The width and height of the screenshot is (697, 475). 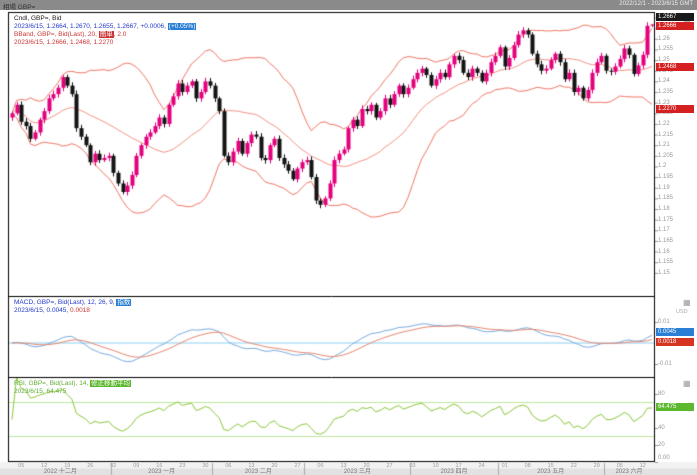 What do you see at coordinates (666, 262) in the screenshot?
I see `price-axis-label: 1.155` at bounding box center [666, 262].